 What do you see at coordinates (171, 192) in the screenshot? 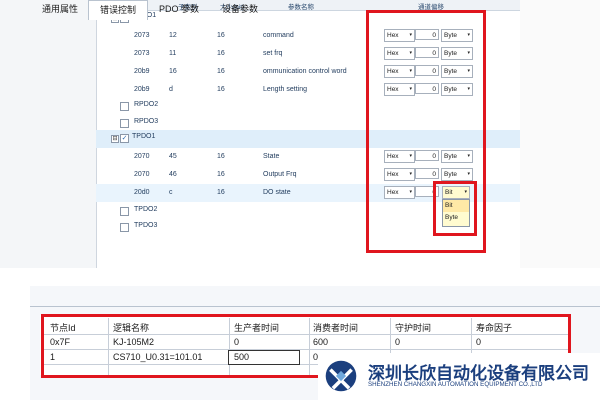
I see `row-subindex: c` at bounding box center [171, 192].